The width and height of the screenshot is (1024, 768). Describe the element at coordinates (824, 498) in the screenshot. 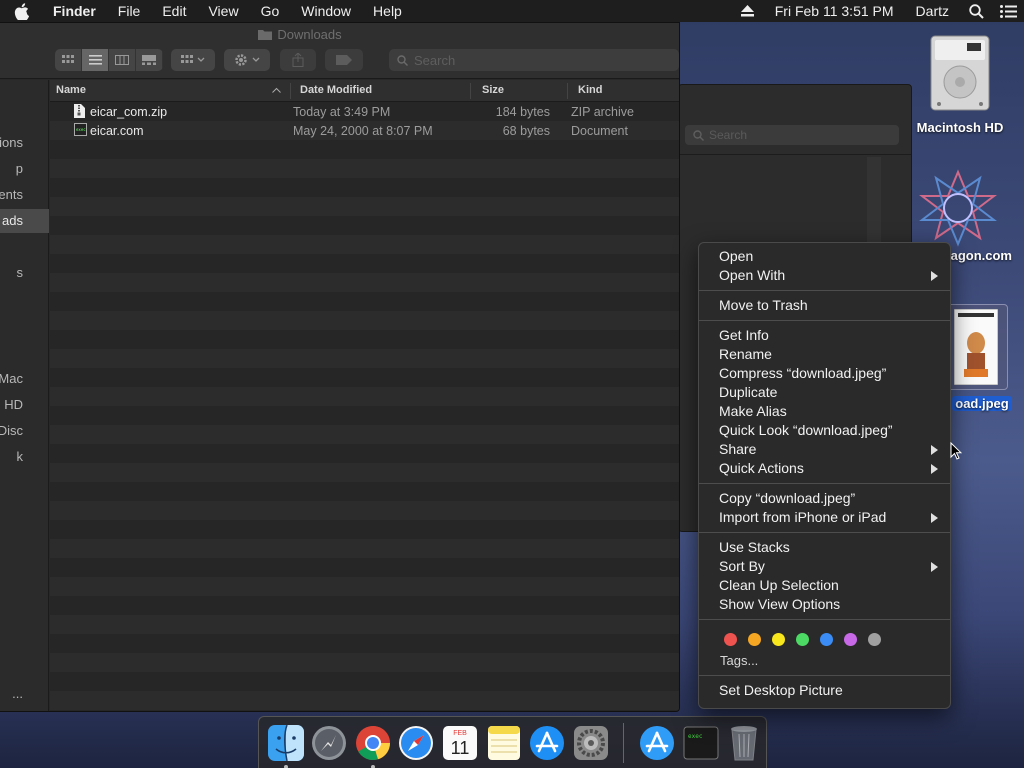

I see `menu-item-copy: Copy “download.jpeg”` at that location.